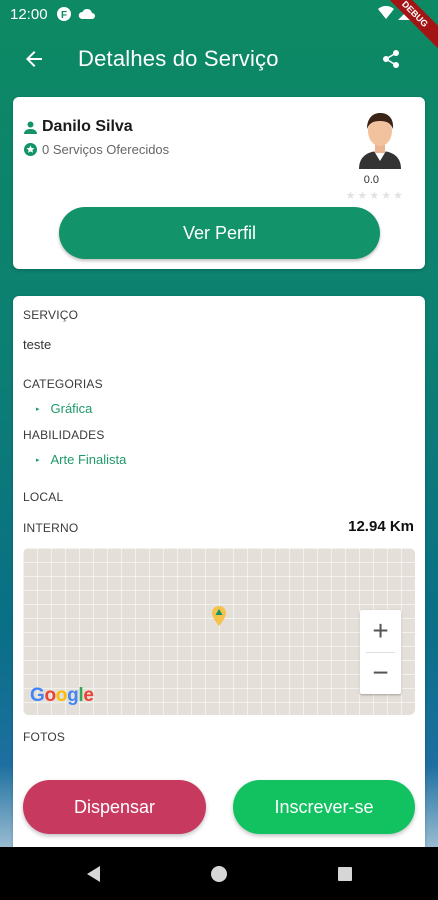 This screenshot has height=900, width=438. I want to click on skill-item: ▸ Arte Finalista, so click(81, 459).